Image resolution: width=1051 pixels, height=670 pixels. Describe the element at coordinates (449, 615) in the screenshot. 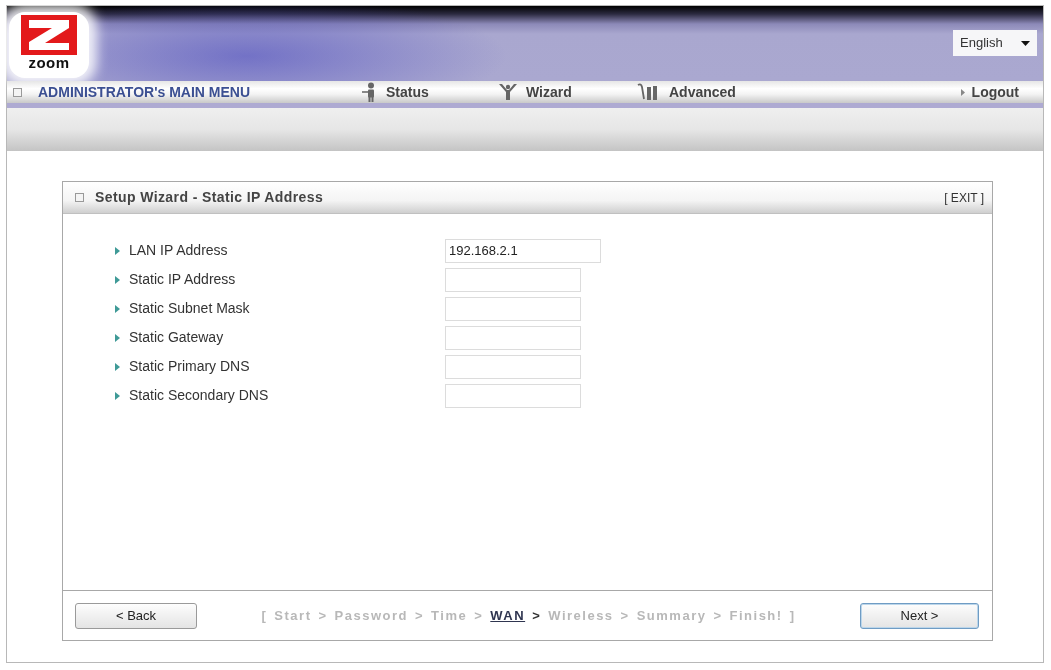

I see `wizard-step: Time` at that location.